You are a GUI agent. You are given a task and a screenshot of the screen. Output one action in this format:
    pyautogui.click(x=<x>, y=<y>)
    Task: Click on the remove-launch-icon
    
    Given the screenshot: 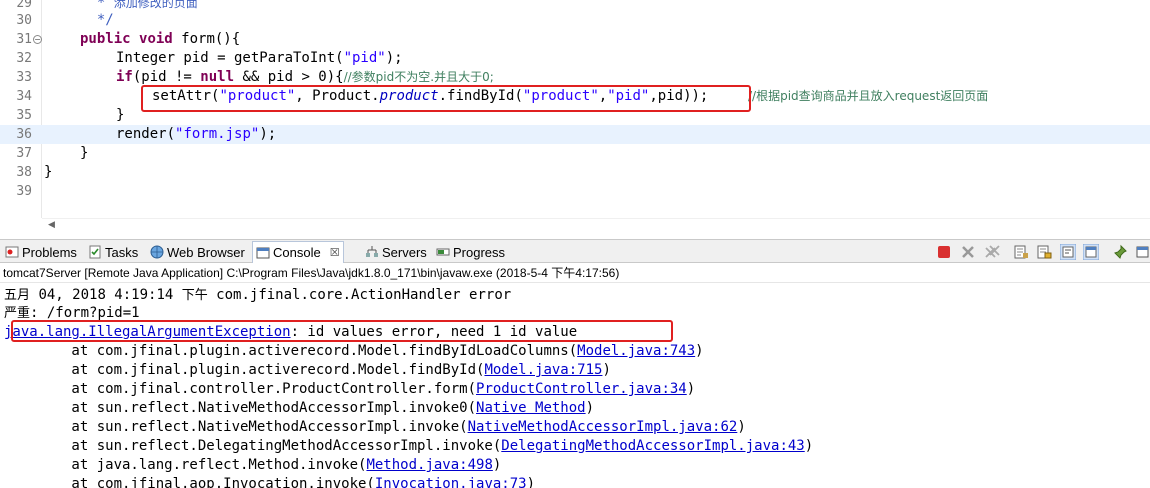 What is the action you would take?
    pyautogui.click(x=968, y=252)
    